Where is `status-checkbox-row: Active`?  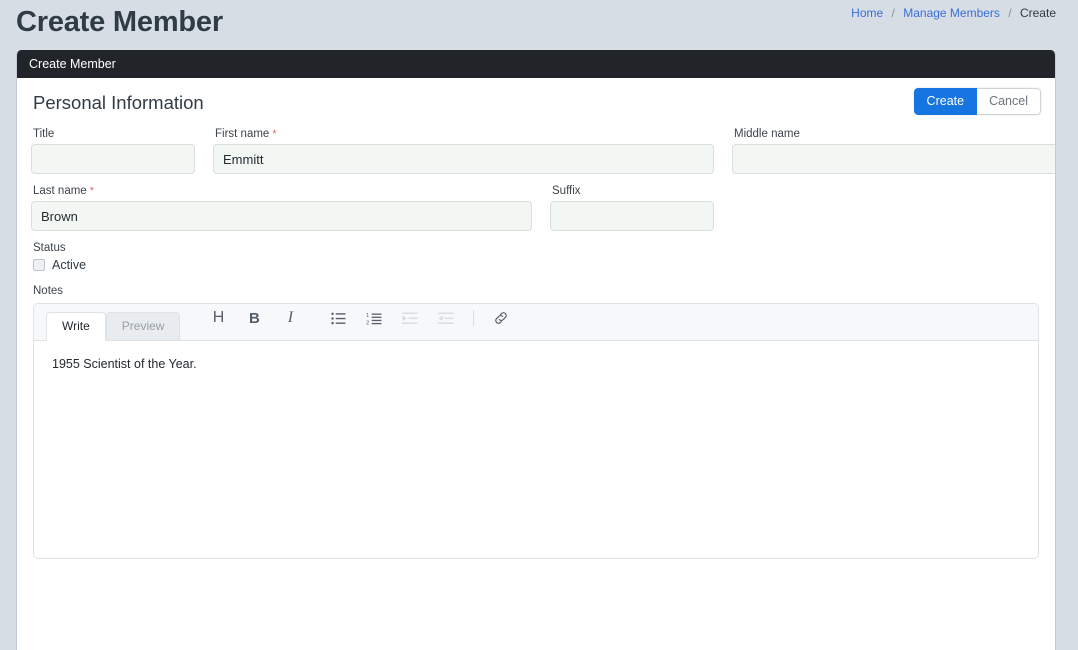 status-checkbox-row: Active is located at coordinates (537, 265).